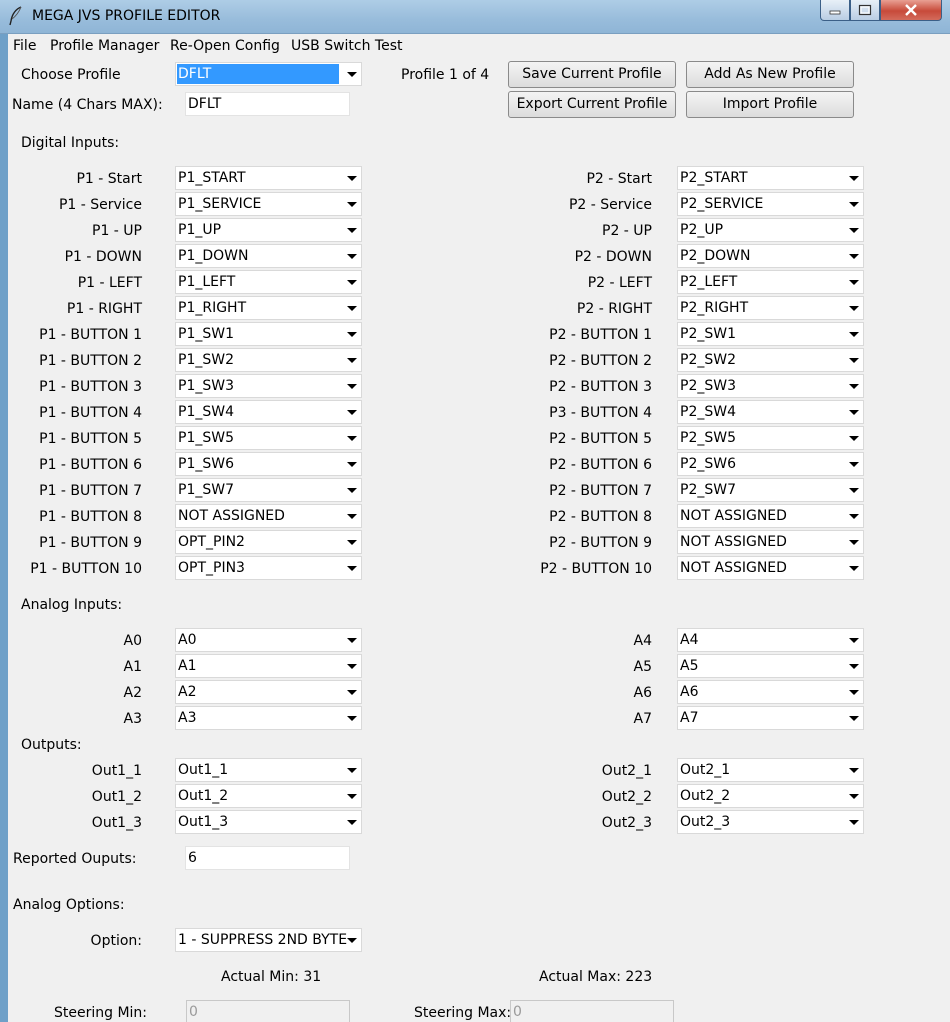  Describe the element at coordinates (770, 178) in the screenshot. I see `p2-input-select-p2-start: P2_START` at that location.